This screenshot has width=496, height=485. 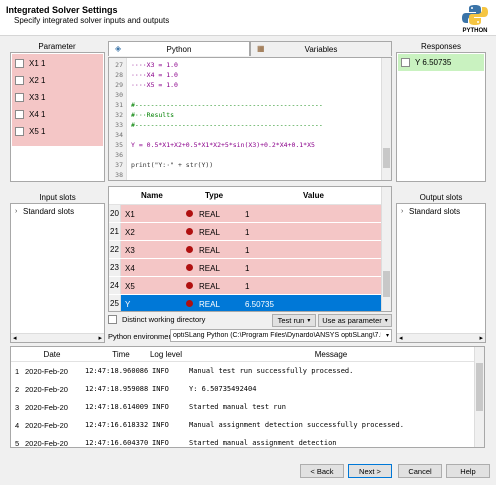 What do you see at coordinates (156, 319) in the screenshot?
I see `distinct-dir-option: Distinct working directory` at bounding box center [156, 319].